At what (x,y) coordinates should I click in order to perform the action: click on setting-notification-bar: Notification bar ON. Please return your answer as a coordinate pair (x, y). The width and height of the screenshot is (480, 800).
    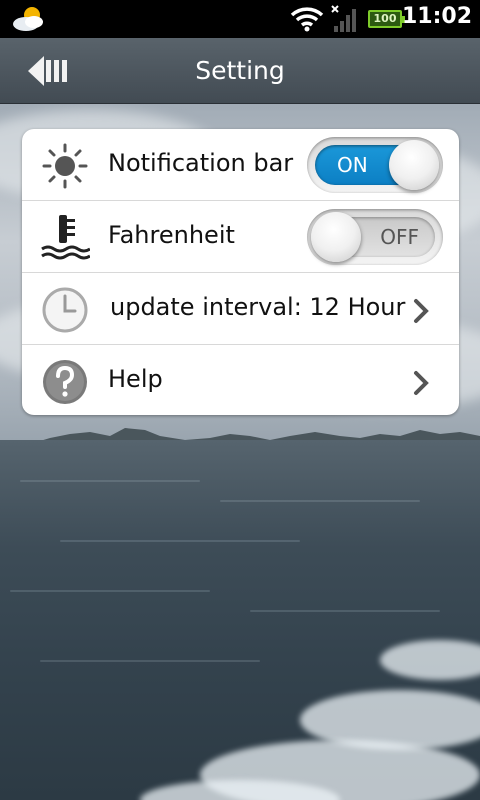
    Looking at the image, I should click on (240, 165).